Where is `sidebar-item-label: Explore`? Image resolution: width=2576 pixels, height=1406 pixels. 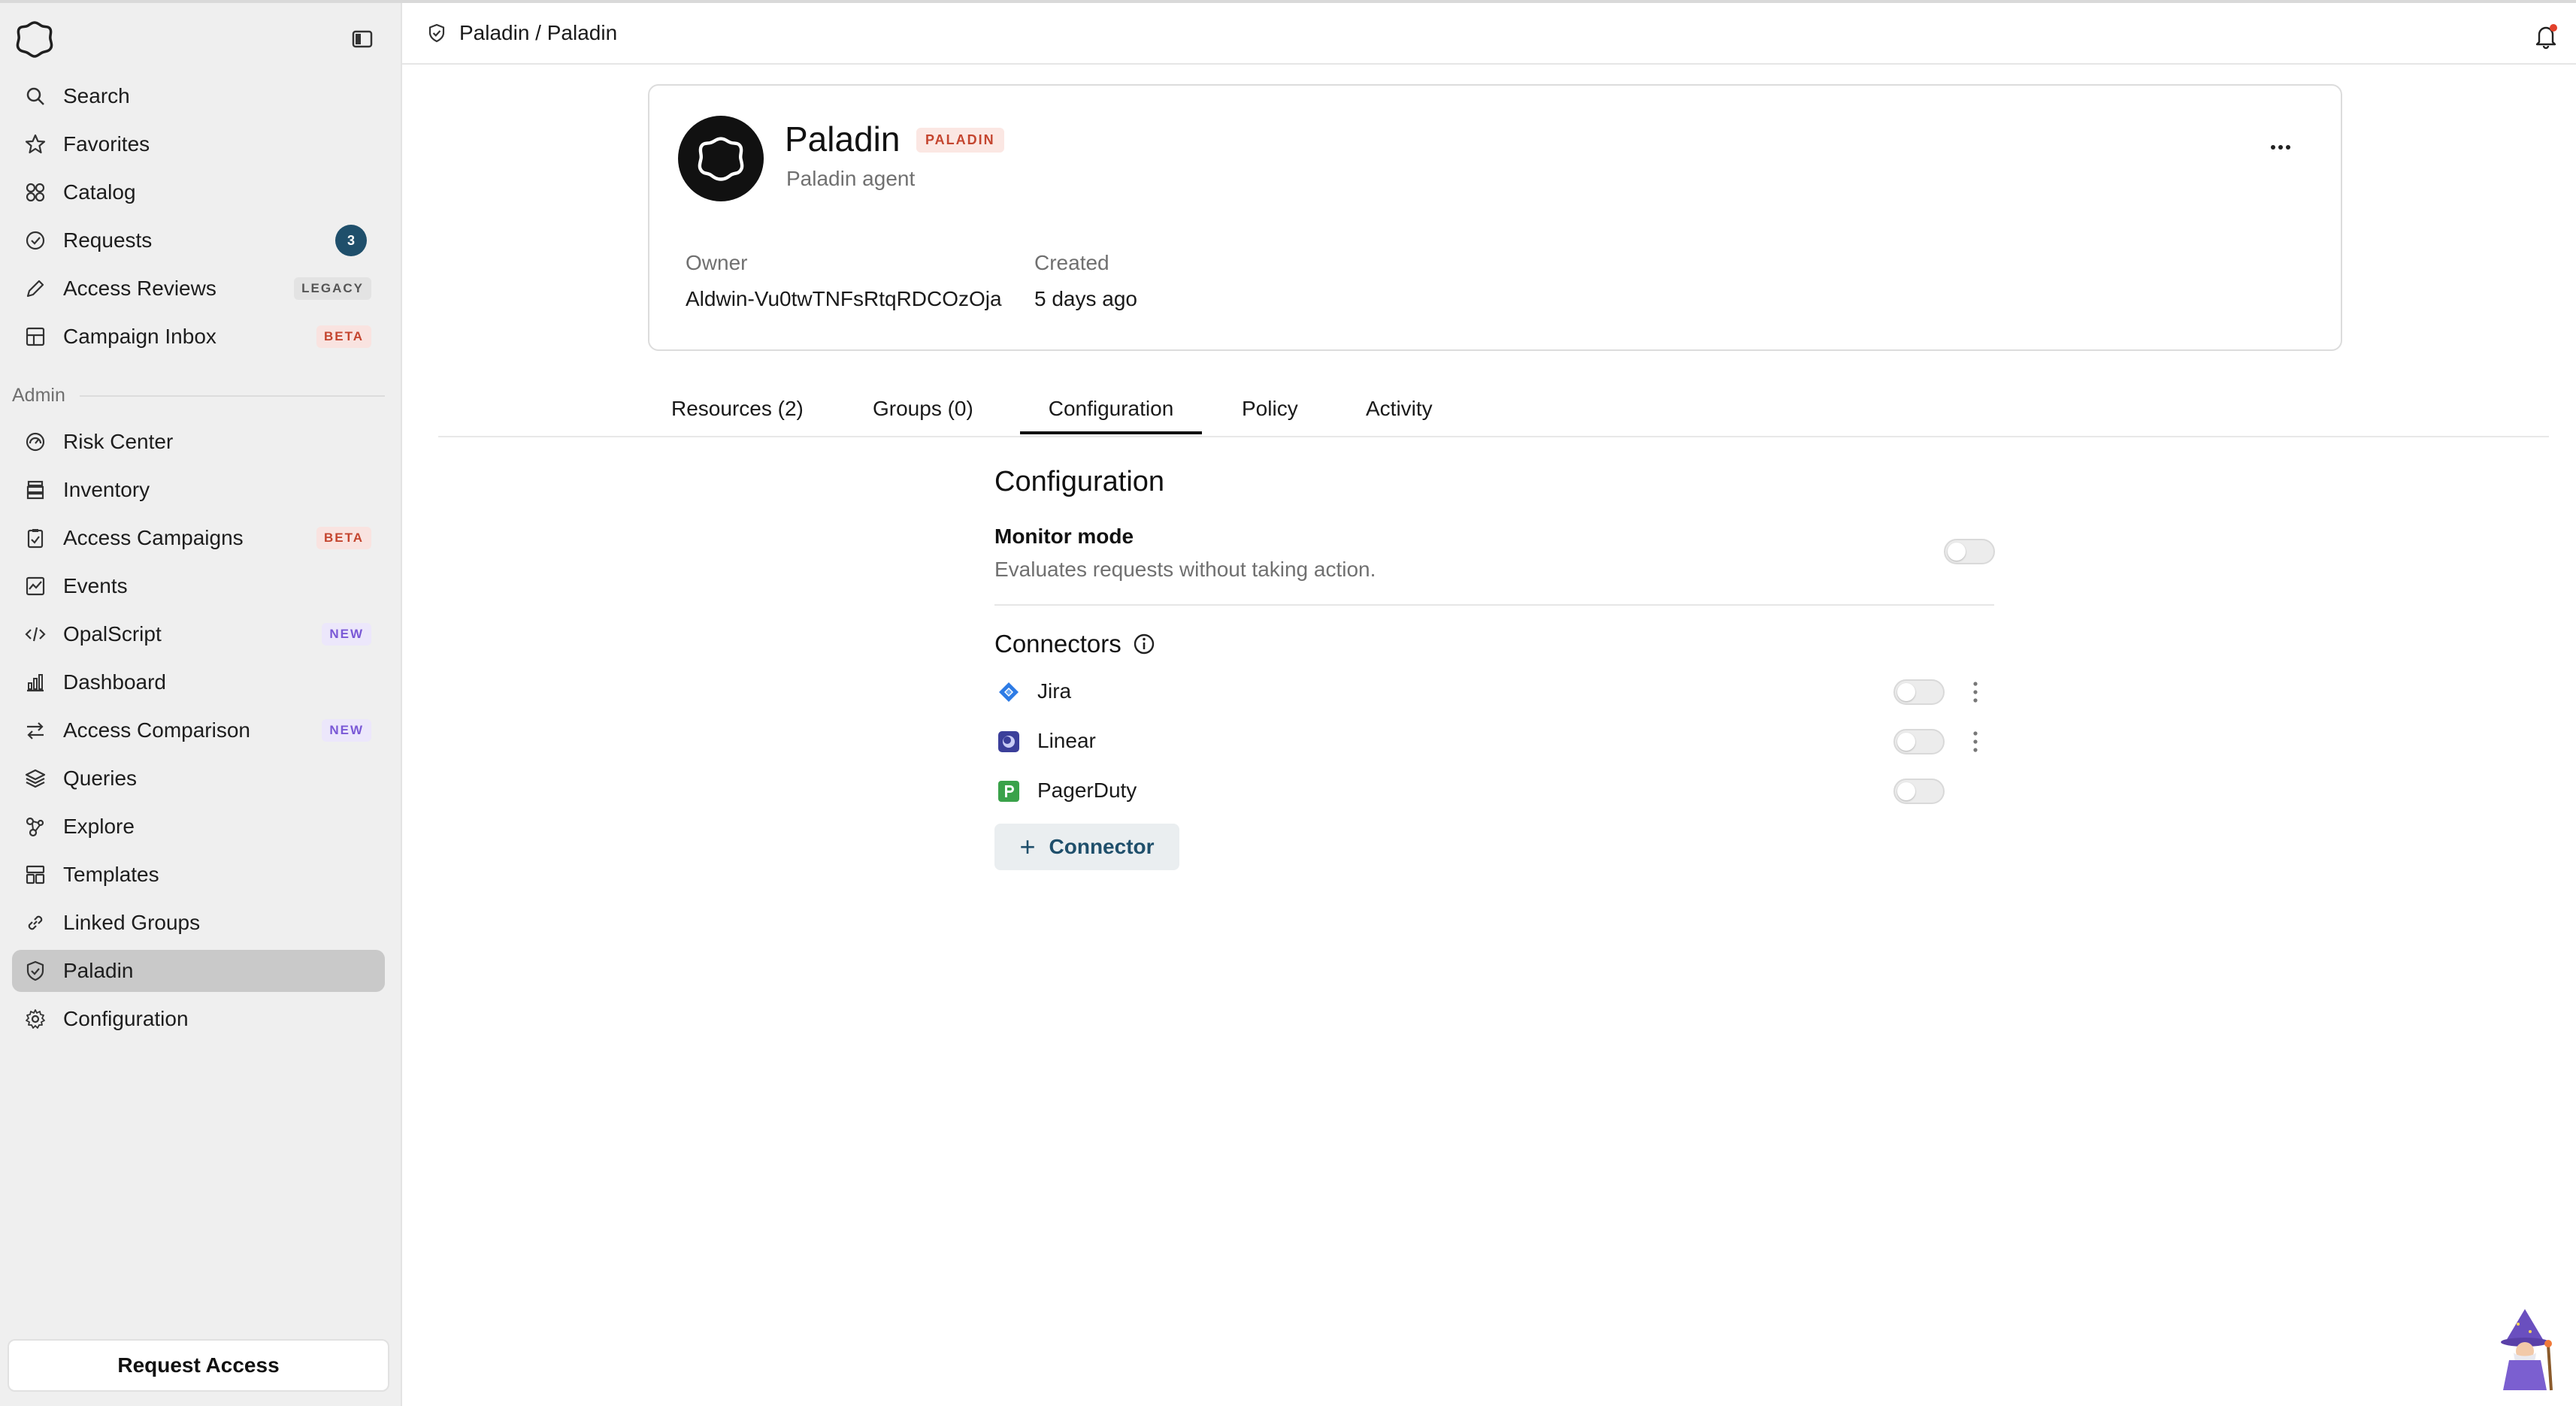 sidebar-item-label: Explore is located at coordinates (99, 826).